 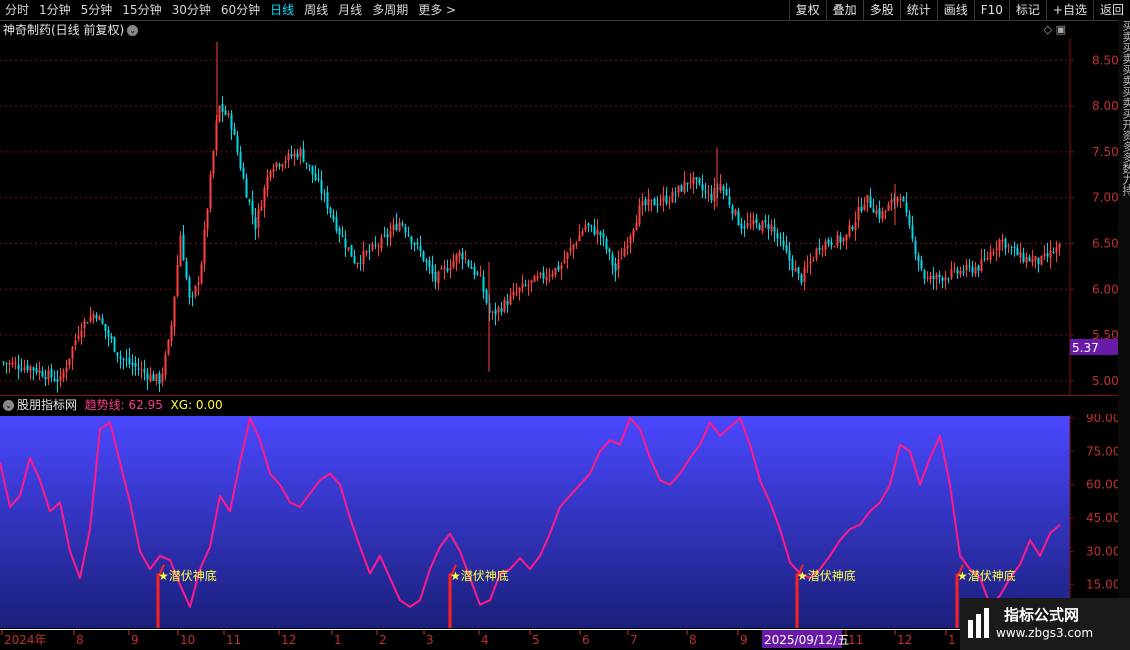 I want to click on price-tick-label: 7.50, so click(x=1105, y=152).